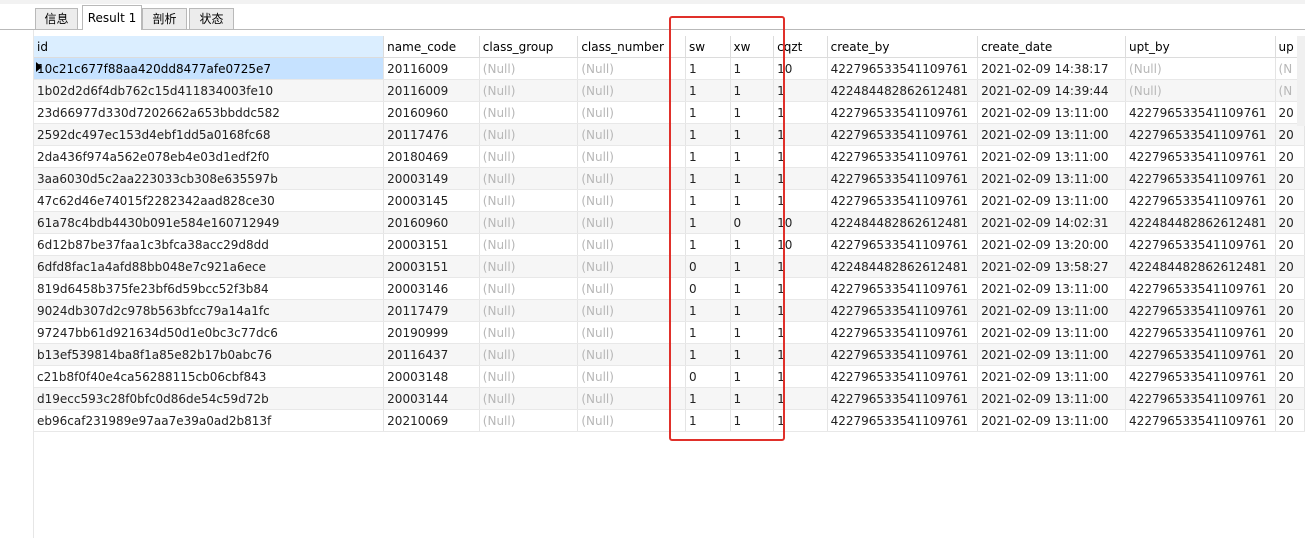  I want to click on cell-id: 819d6458b375fe23bf6d59bcc52f3b84, so click(209, 288).